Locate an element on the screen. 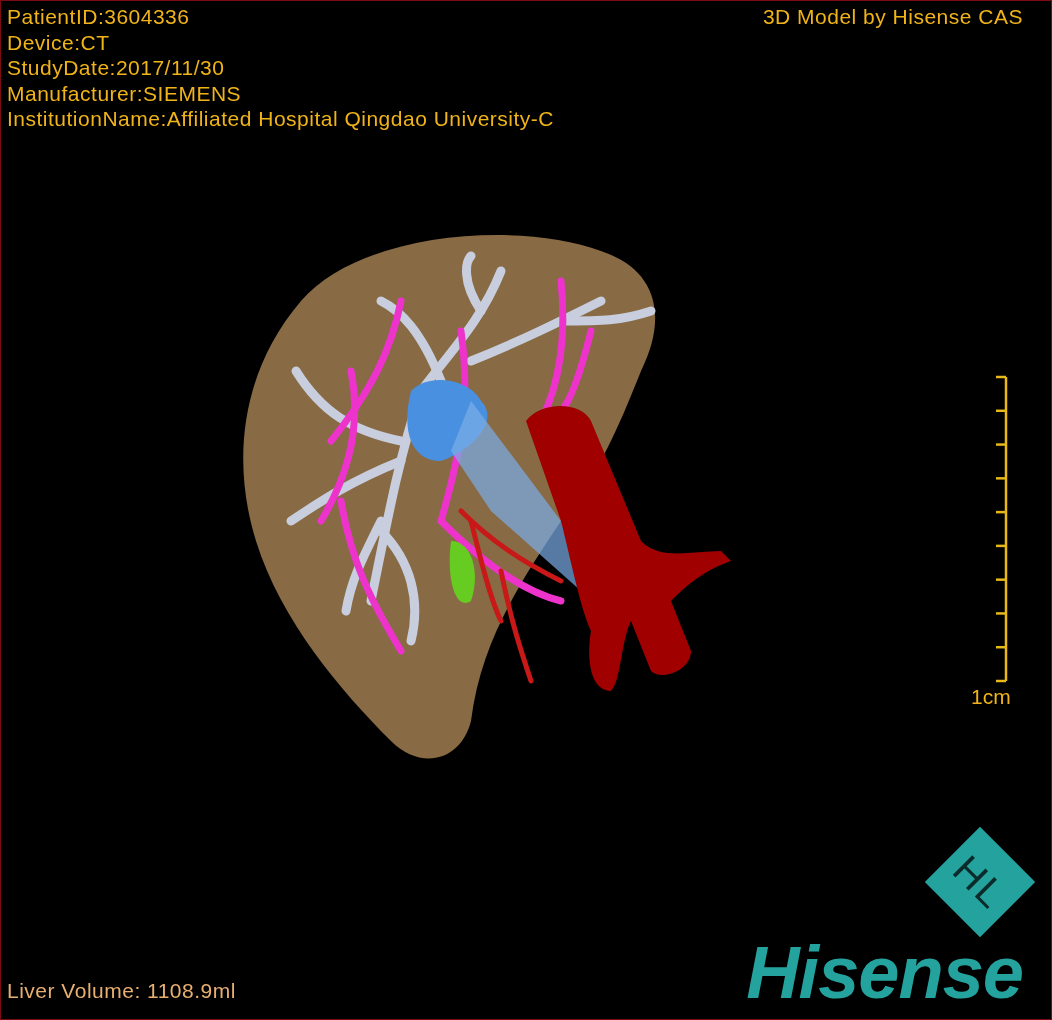 The width and height of the screenshot is (1052, 1020). liver-volume-text: Liver Volume: 1108.9ml is located at coordinates (121, 991).